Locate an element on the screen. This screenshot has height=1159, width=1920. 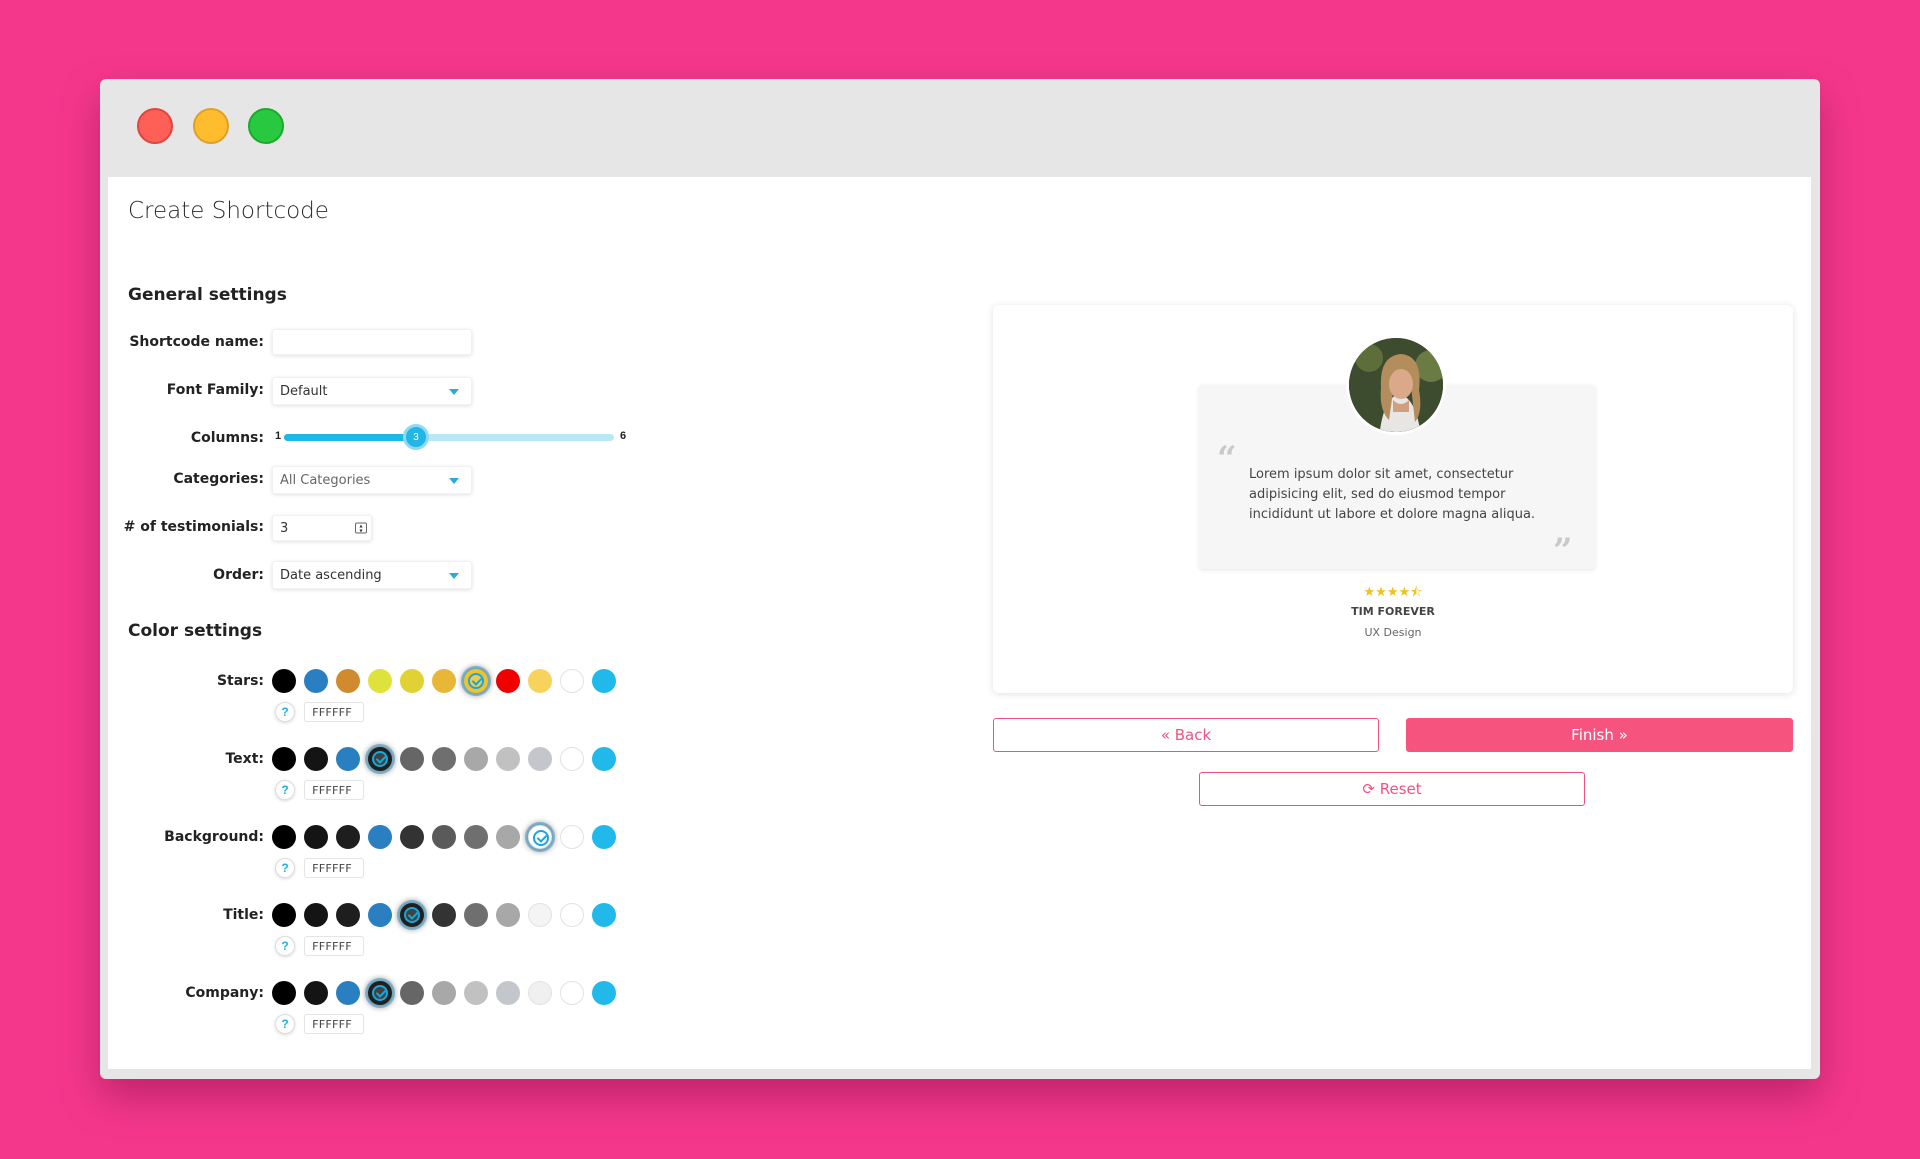
columns-slider-fill is located at coordinates (350, 437).